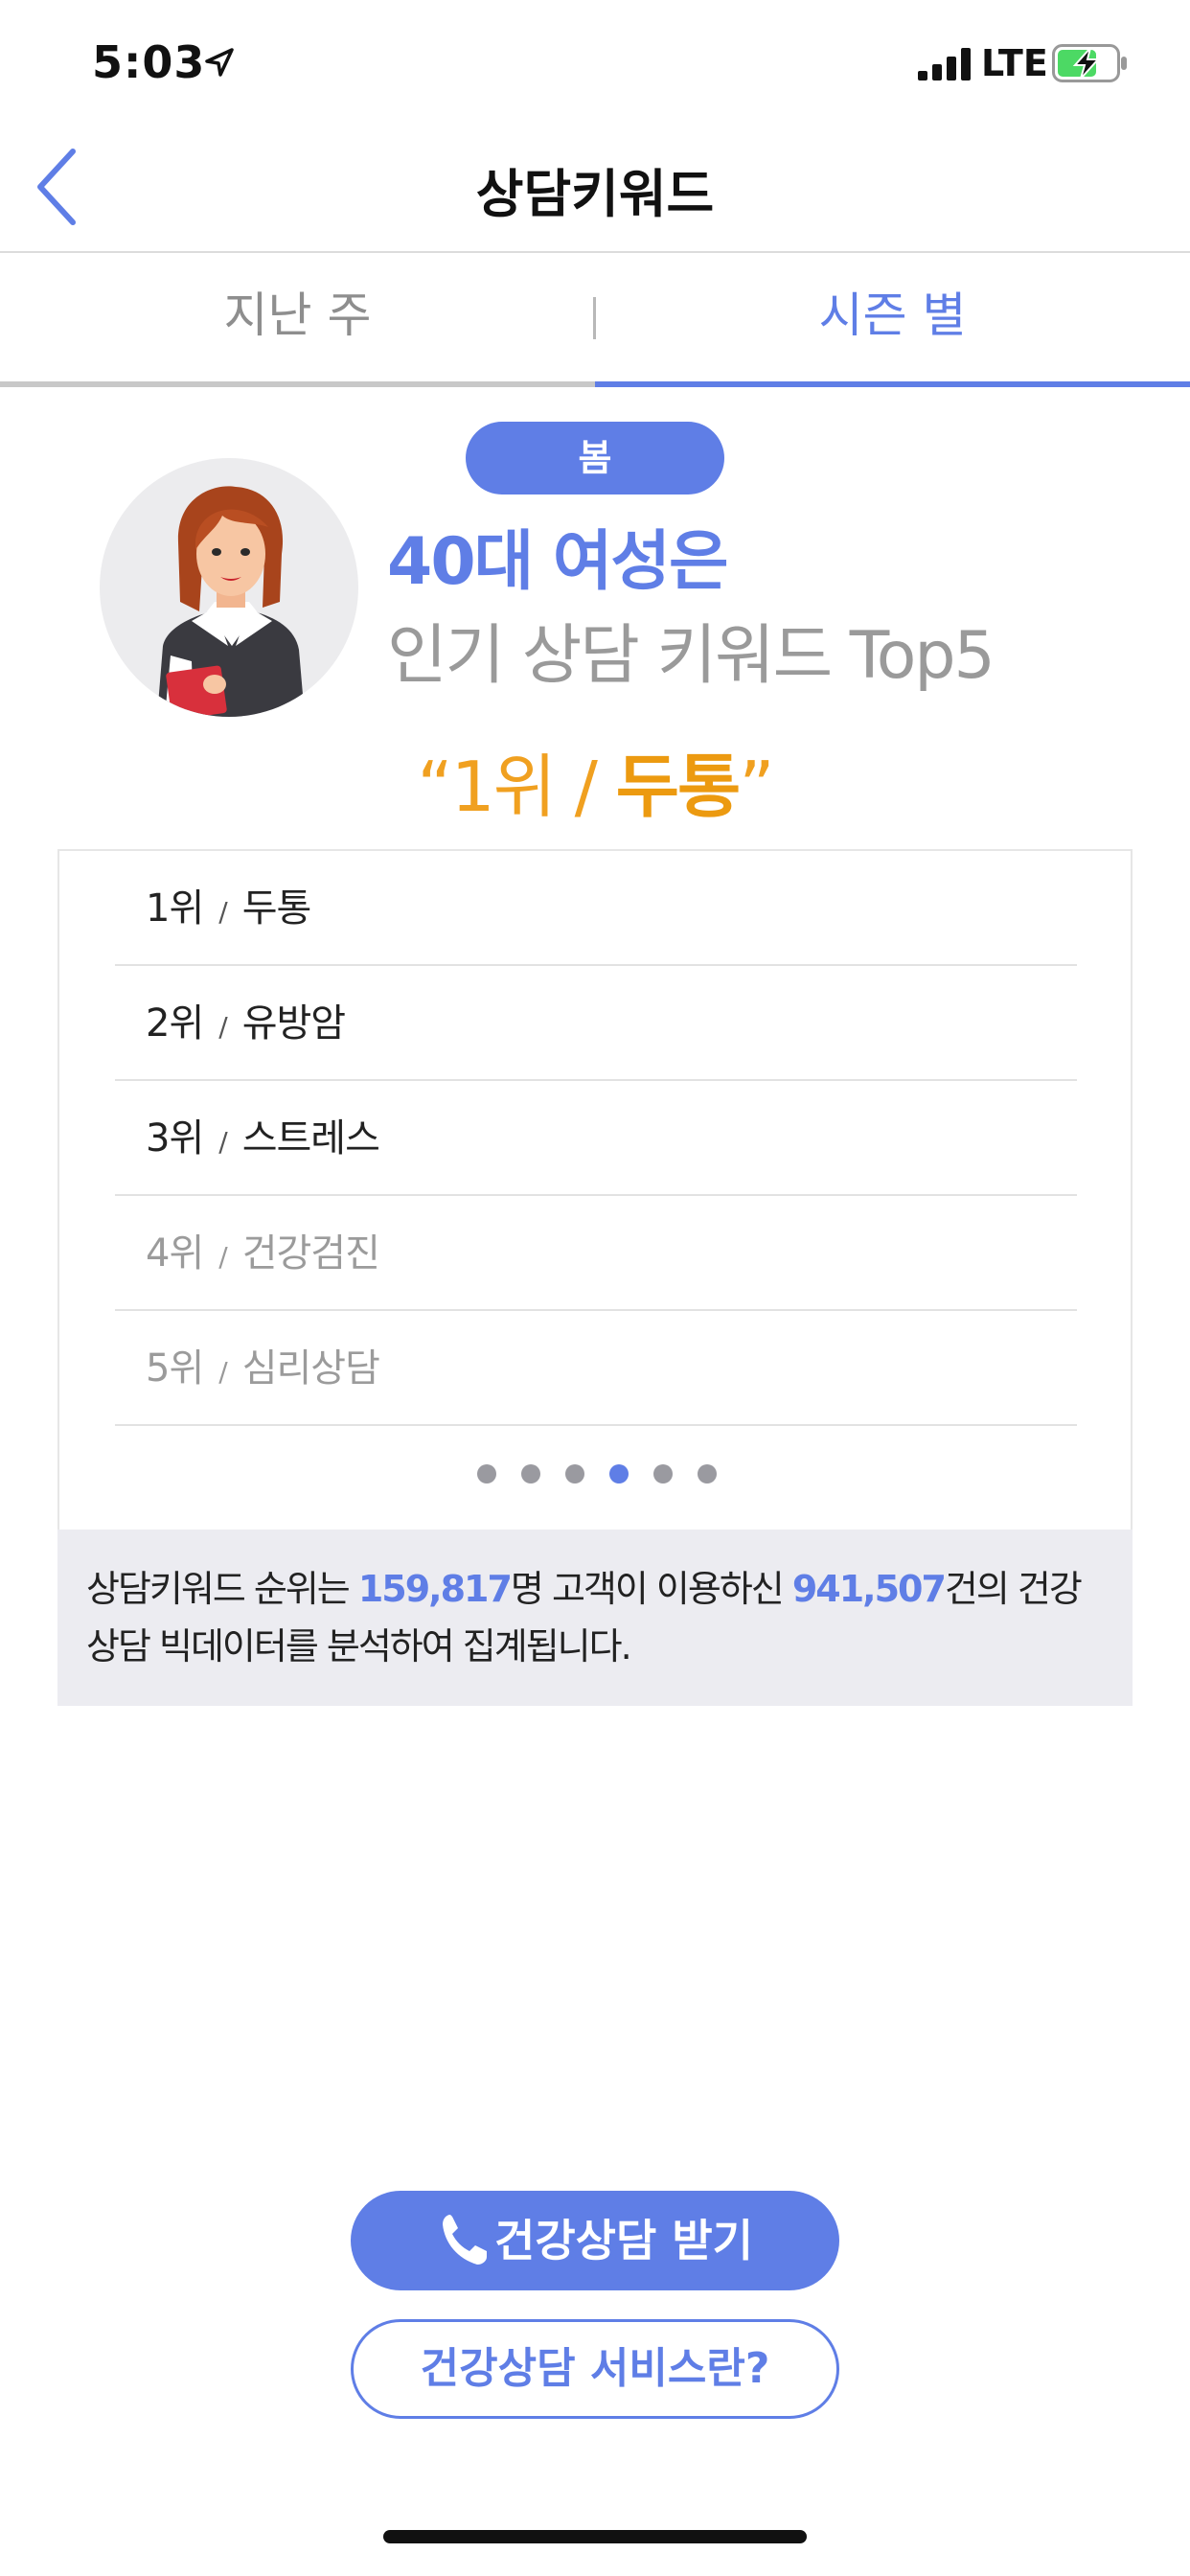 The image size is (1190, 2576). What do you see at coordinates (596, 908) in the screenshot?
I see `list-item: 1위 / 두통` at bounding box center [596, 908].